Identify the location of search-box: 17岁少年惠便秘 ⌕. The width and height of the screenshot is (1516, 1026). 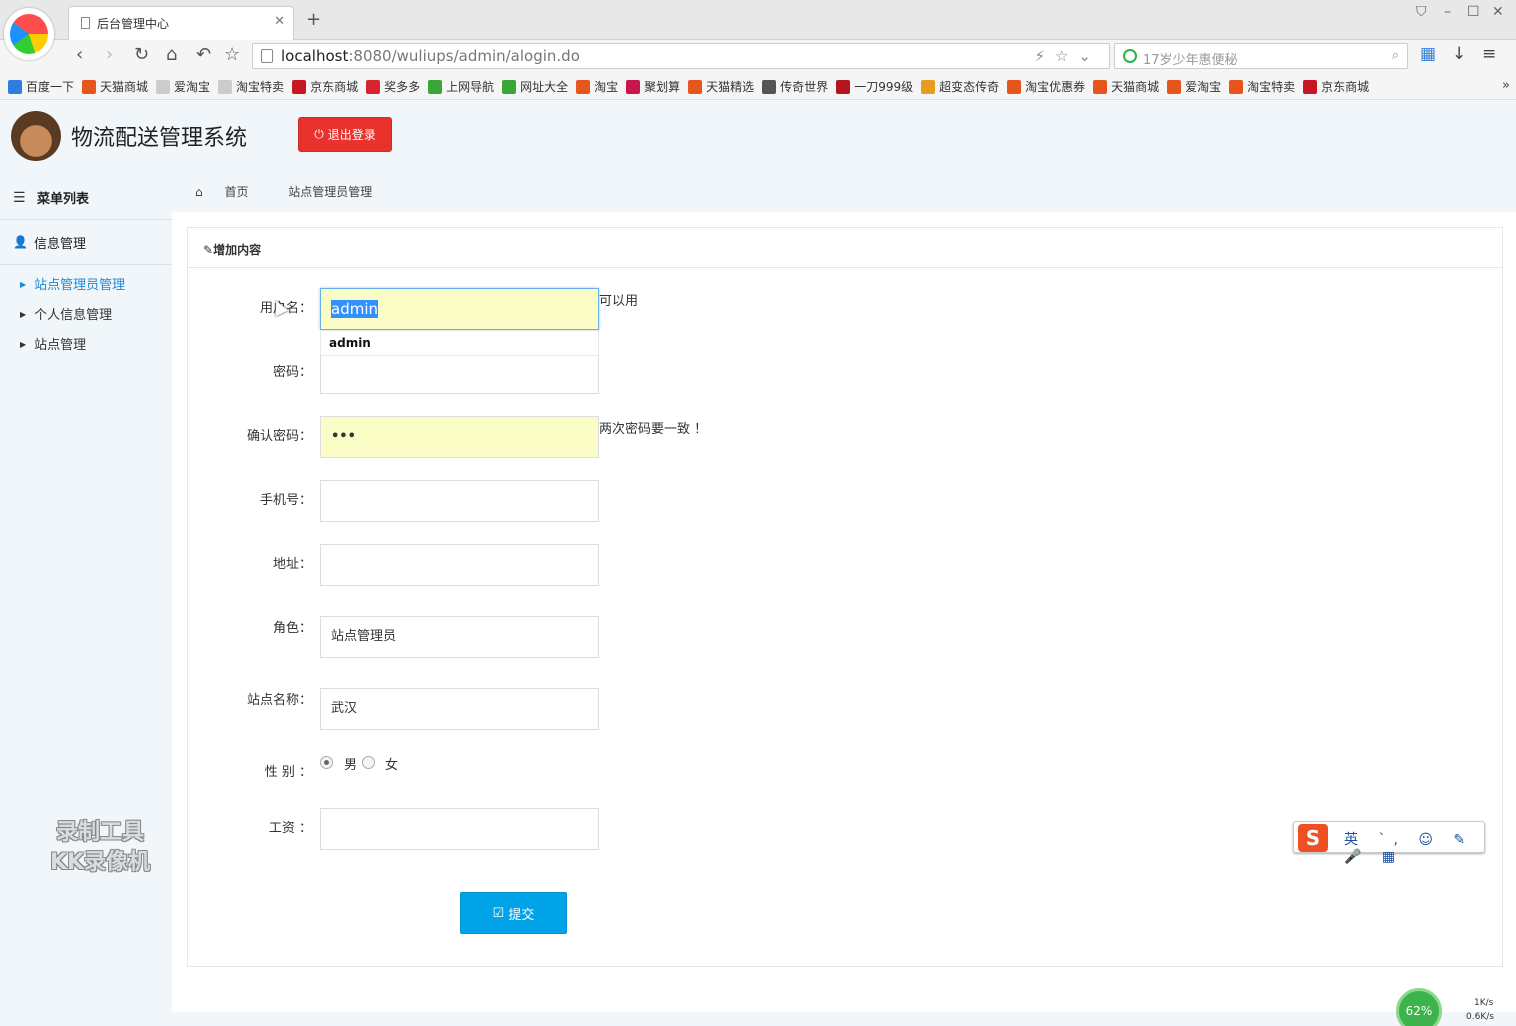
(1261, 56).